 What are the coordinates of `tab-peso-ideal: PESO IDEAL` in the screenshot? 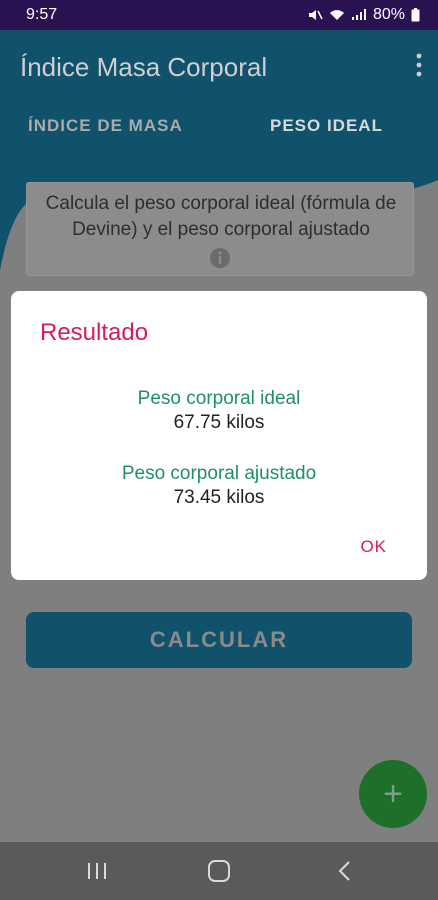 It's located at (326, 126).